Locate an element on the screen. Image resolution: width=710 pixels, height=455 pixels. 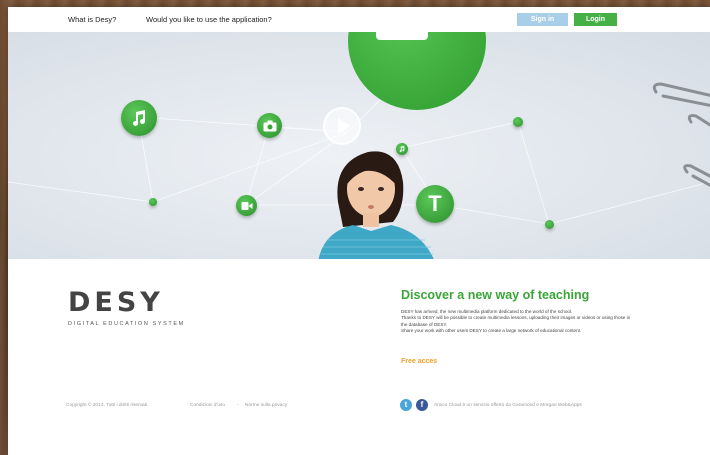
nav-link-what-is-desy: What is Desy? is located at coordinates (92, 19).